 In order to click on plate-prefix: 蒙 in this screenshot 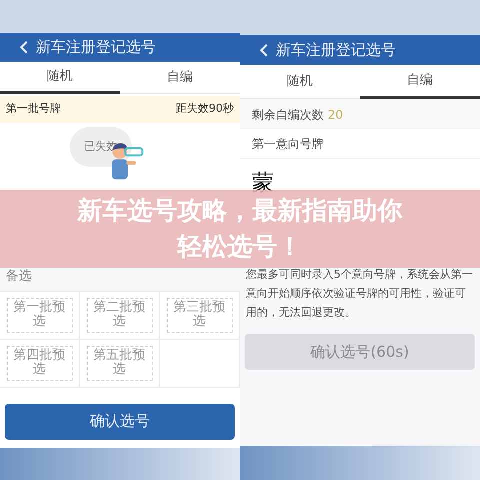, I will do `click(263, 184)`.